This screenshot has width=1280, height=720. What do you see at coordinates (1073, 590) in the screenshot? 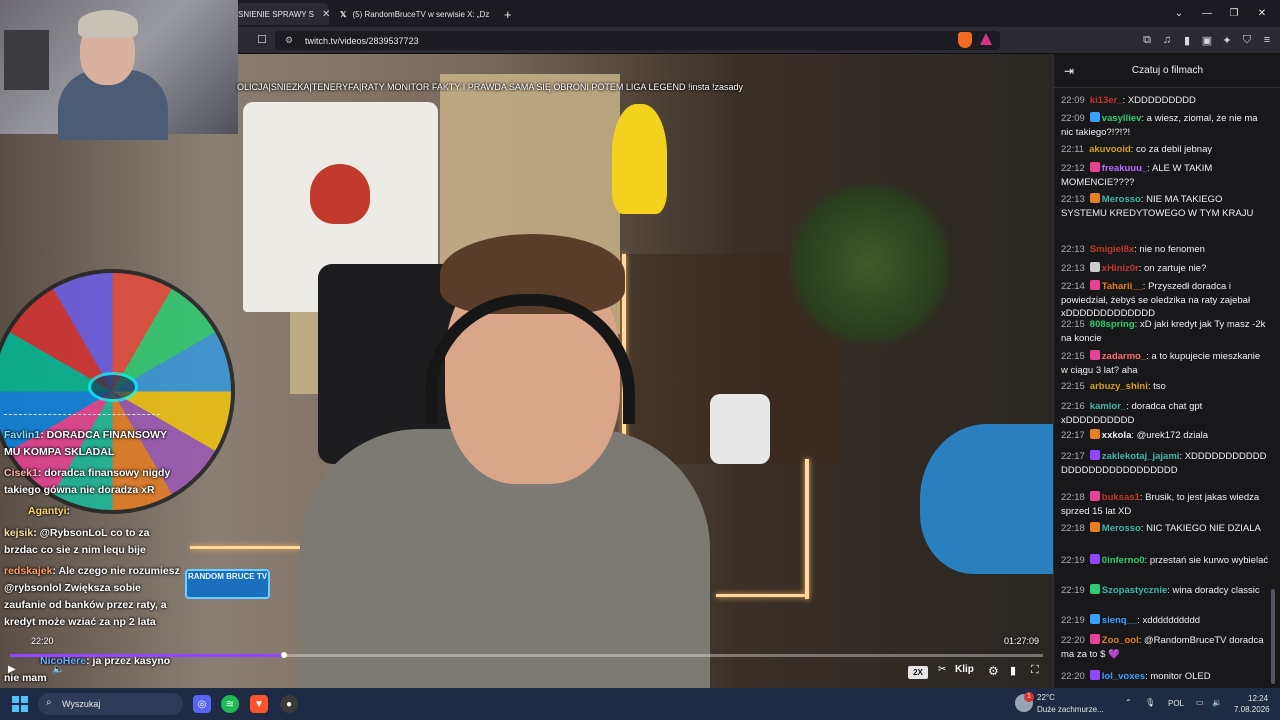
I see `chat-timestamp: 22:19` at bounding box center [1073, 590].